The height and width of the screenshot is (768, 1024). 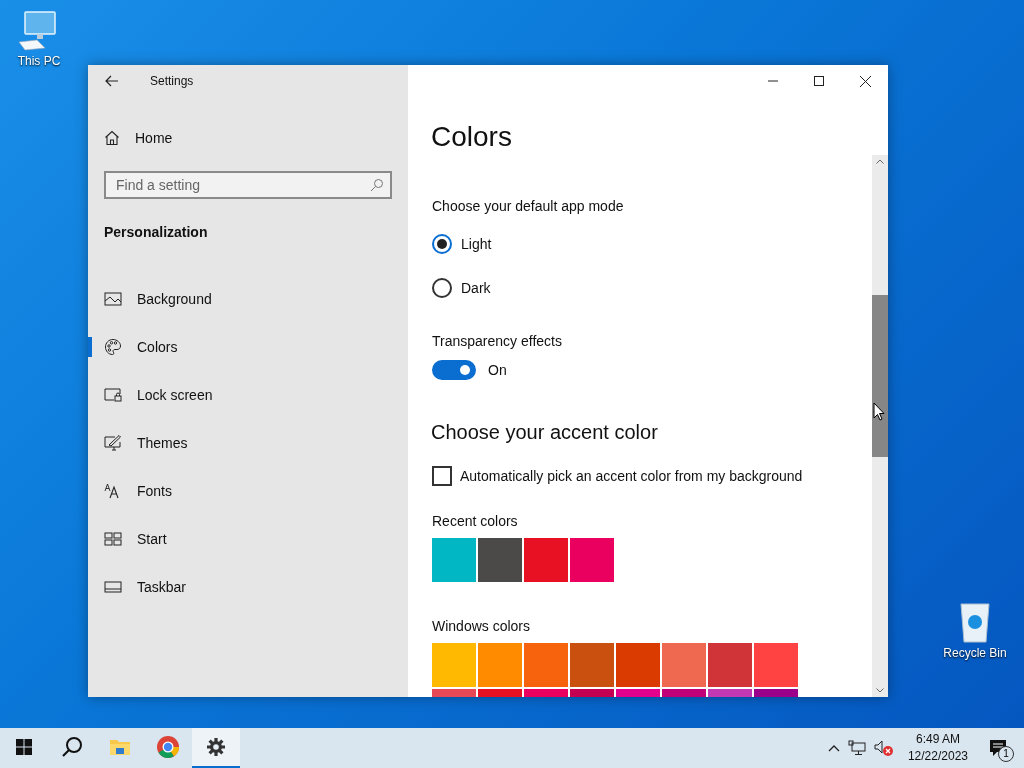 What do you see at coordinates (113, 491) in the screenshot?
I see `fonts-icon` at bounding box center [113, 491].